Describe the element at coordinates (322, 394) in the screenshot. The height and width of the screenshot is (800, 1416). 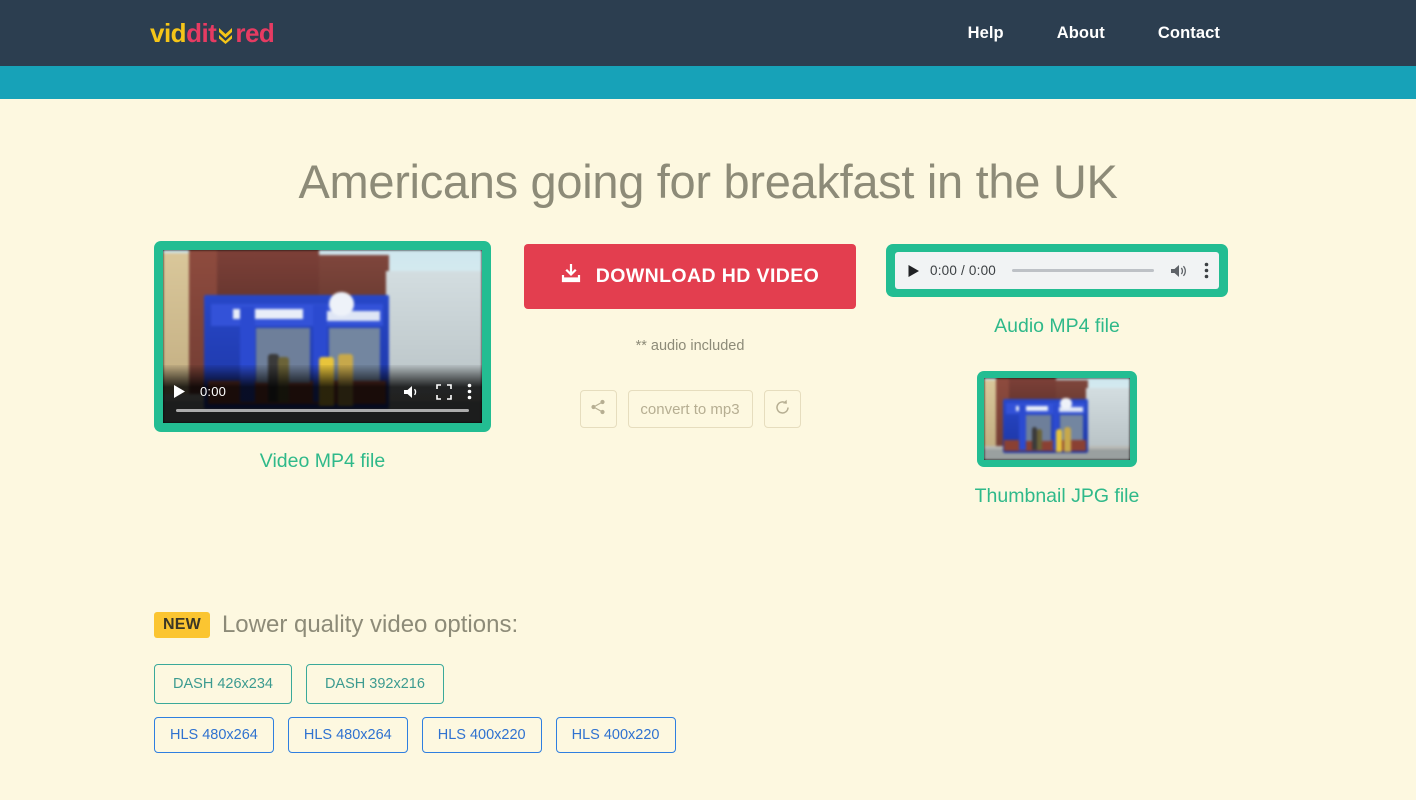
I see `video-controls: 0:00` at that location.